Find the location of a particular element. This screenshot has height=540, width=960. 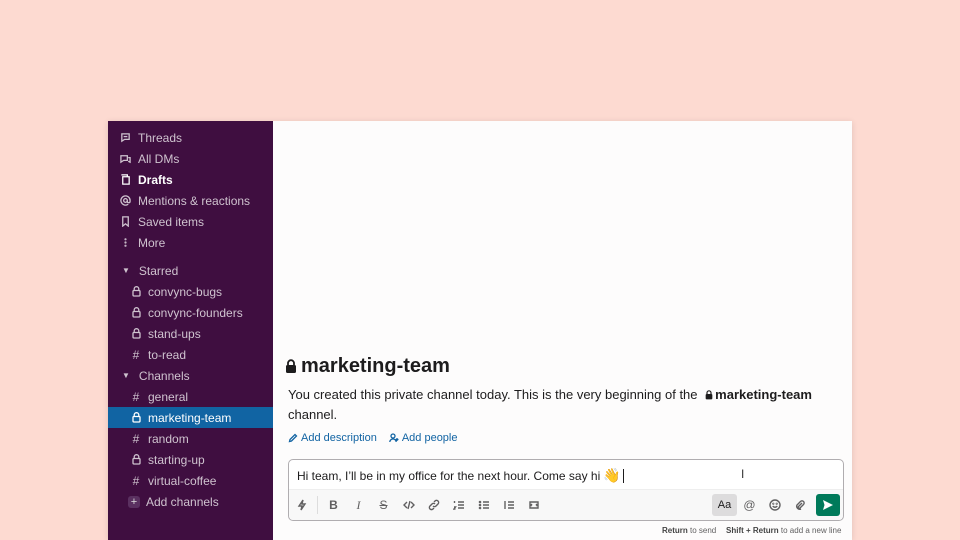

threads-icon is located at coordinates (125, 137).